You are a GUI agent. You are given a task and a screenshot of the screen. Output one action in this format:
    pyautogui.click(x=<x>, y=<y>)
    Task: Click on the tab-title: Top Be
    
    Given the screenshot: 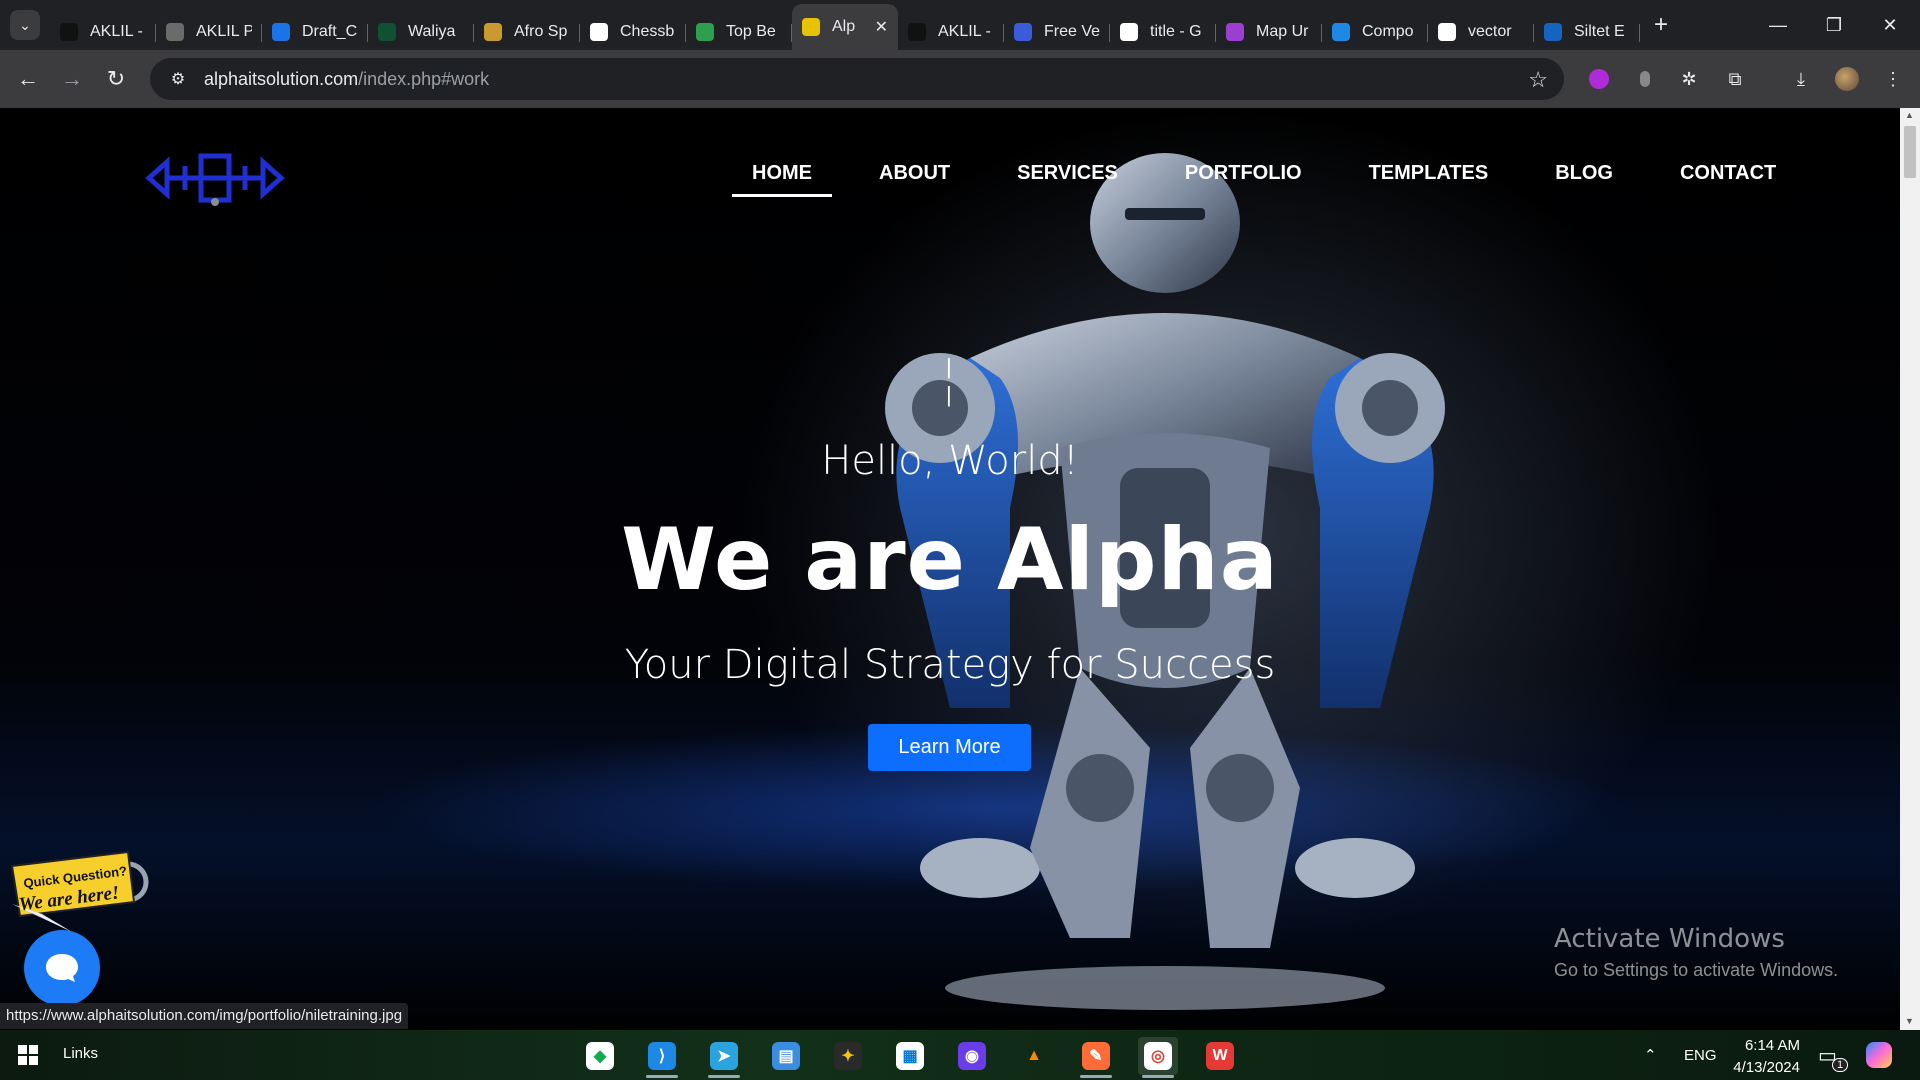 What is the action you would take?
    pyautogui.click(x=751, y=31)
    